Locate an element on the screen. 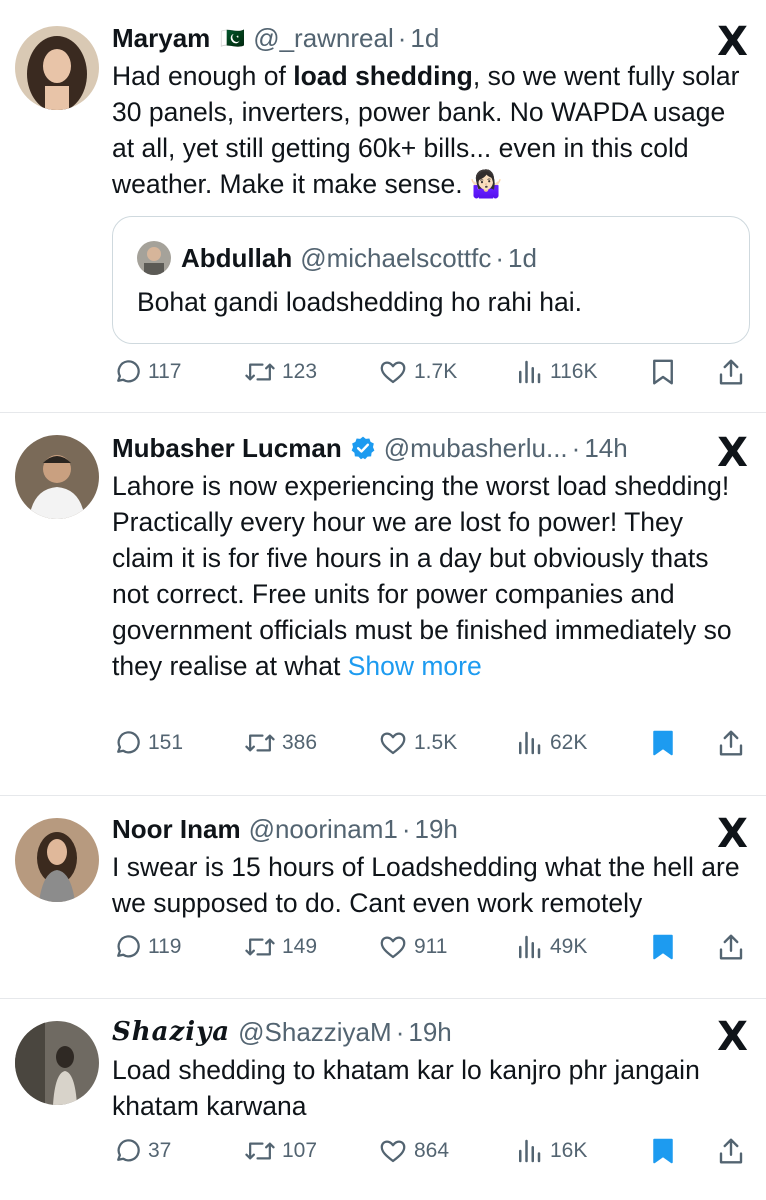  reply-button: 119 is located at coordinates (146, 947).